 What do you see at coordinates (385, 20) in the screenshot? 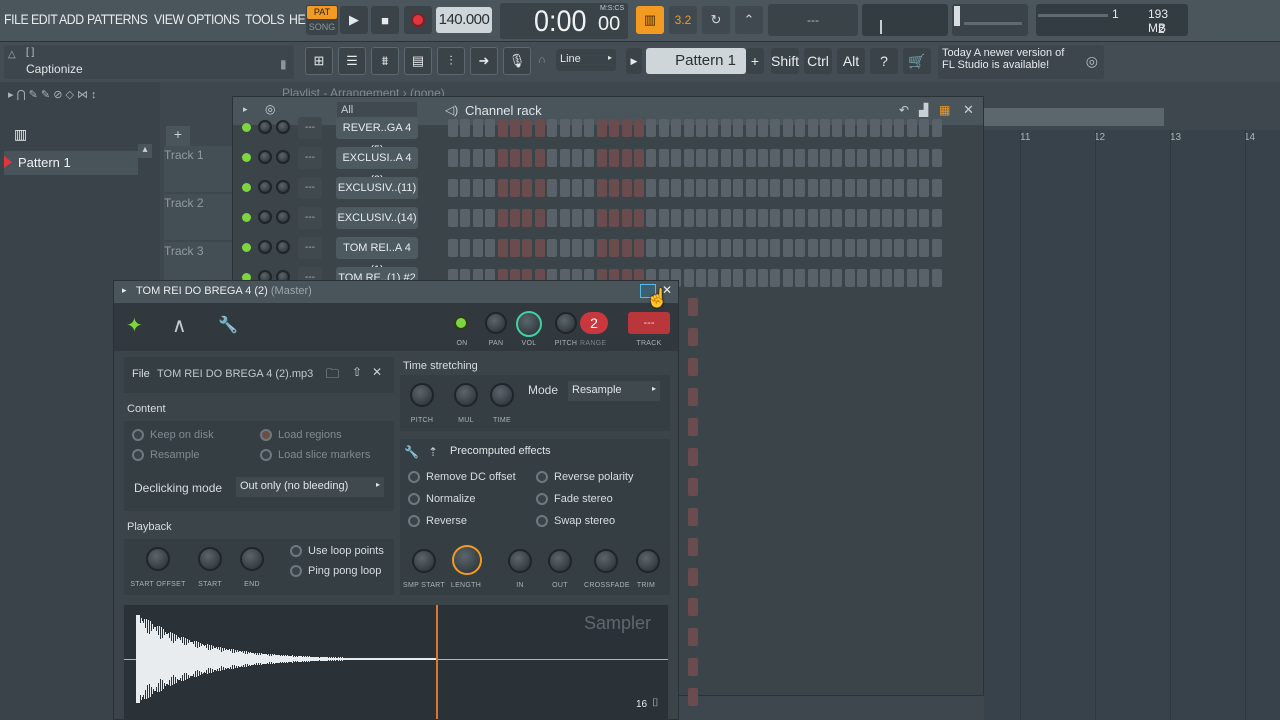
I see `stop-button: ■` at bounding box center [385, 20].